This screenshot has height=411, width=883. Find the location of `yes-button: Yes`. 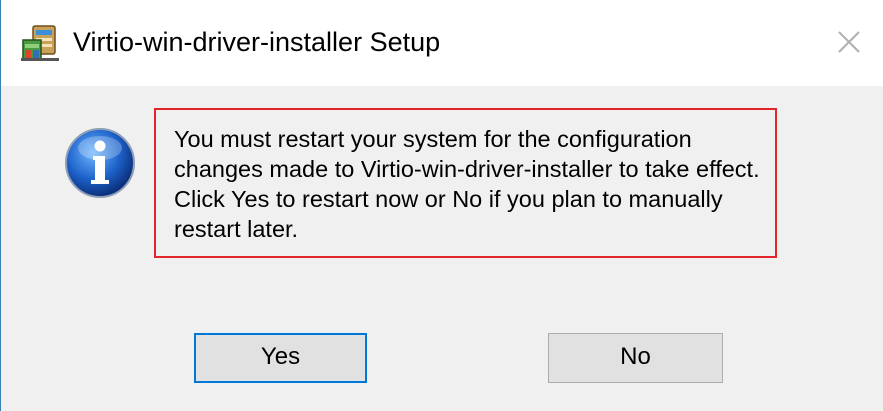

yes-button: Yes is located at coordinates (280, 358).